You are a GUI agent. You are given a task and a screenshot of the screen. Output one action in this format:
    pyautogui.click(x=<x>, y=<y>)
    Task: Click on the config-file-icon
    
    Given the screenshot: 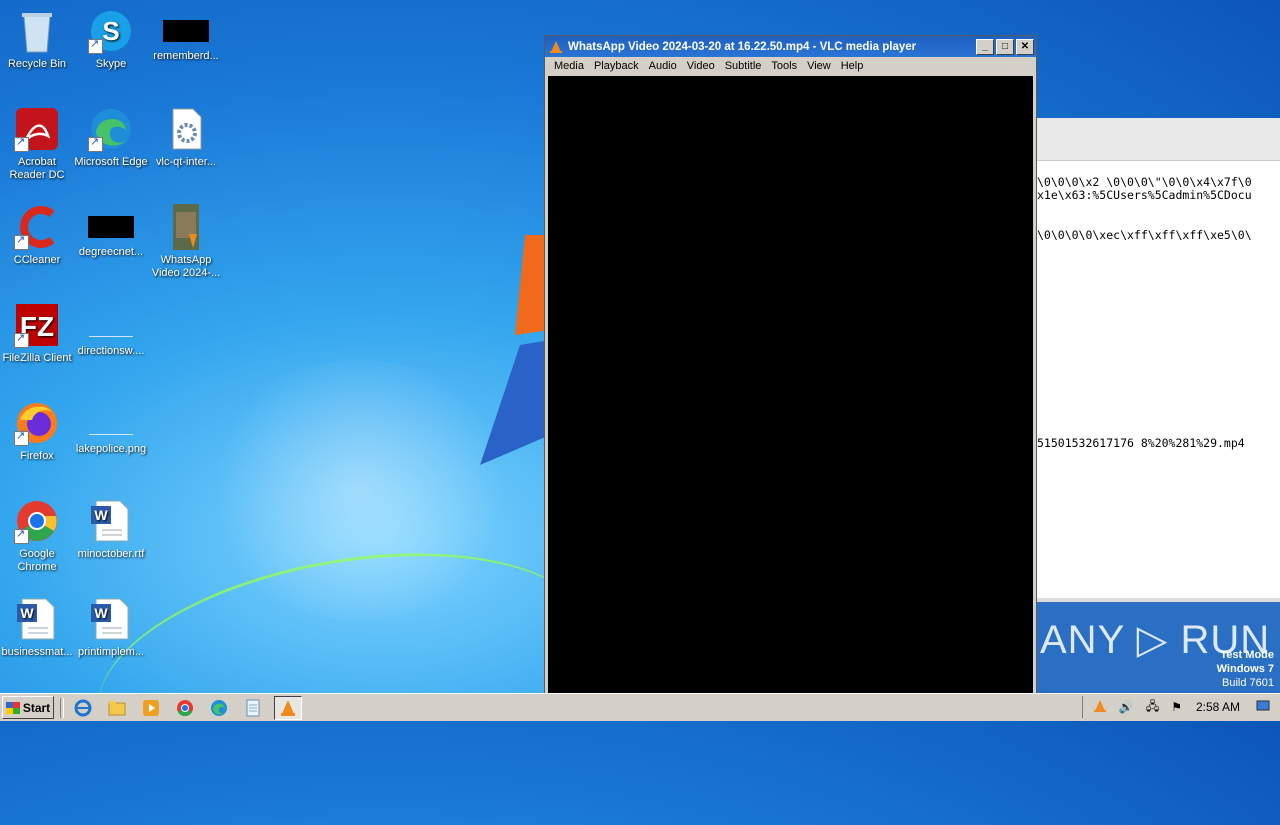 What is the action you would take?
    pyautogui.click(x=187, y=129)
    